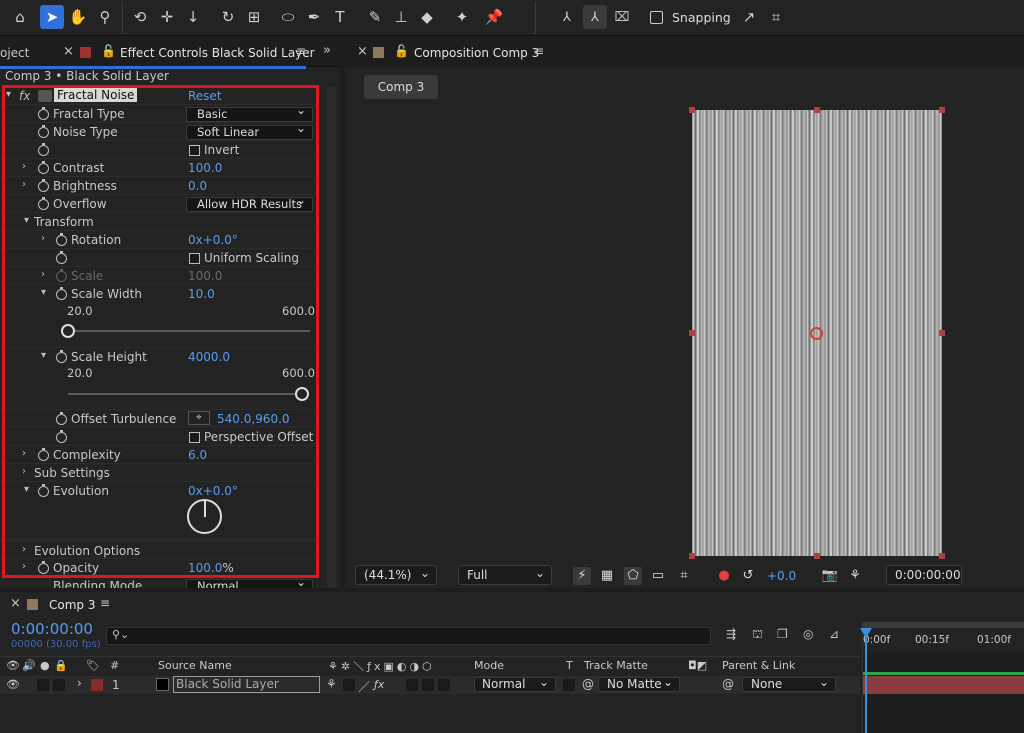  I want to click on adjustment-switch, so click(444, 685).